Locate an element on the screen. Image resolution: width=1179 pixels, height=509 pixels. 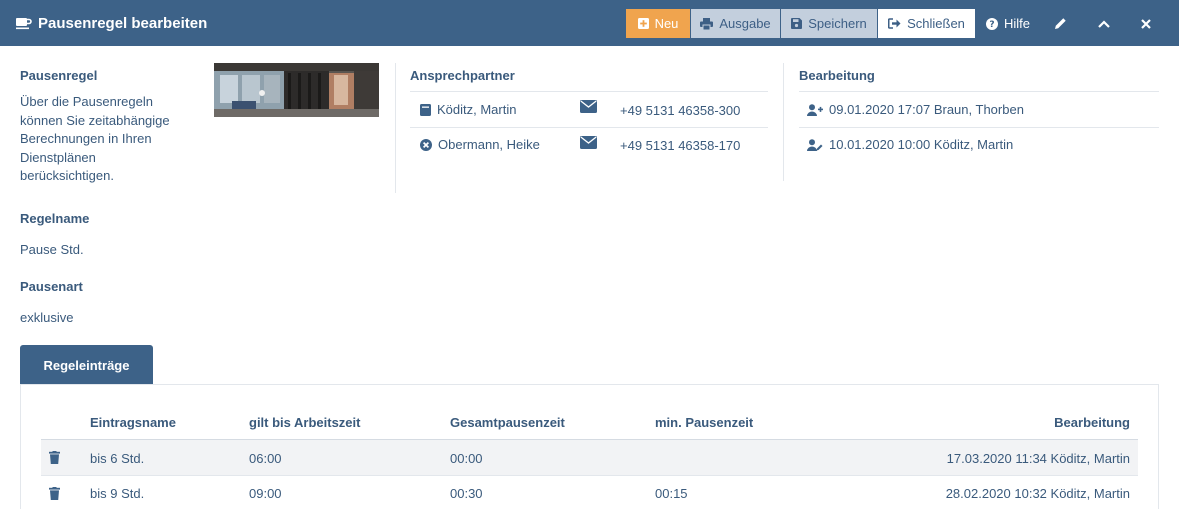
office-photo is located at coordinates (296, 90).